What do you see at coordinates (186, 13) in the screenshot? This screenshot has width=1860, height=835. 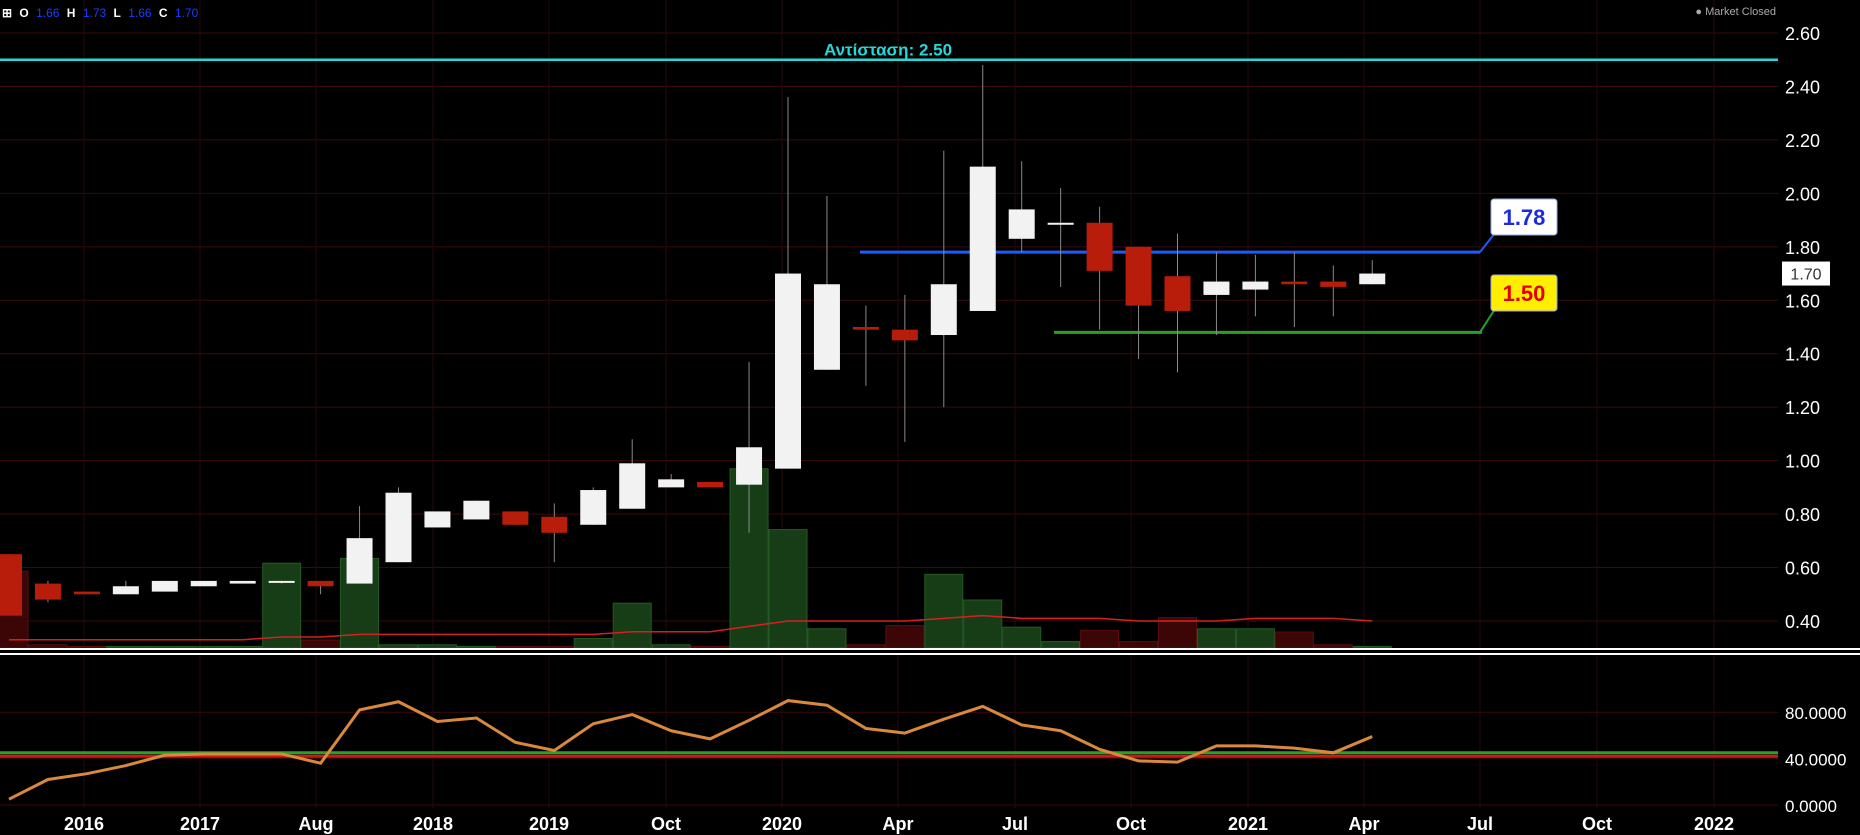 I see `close-value: 1.70` at bounding box center [186, 13].